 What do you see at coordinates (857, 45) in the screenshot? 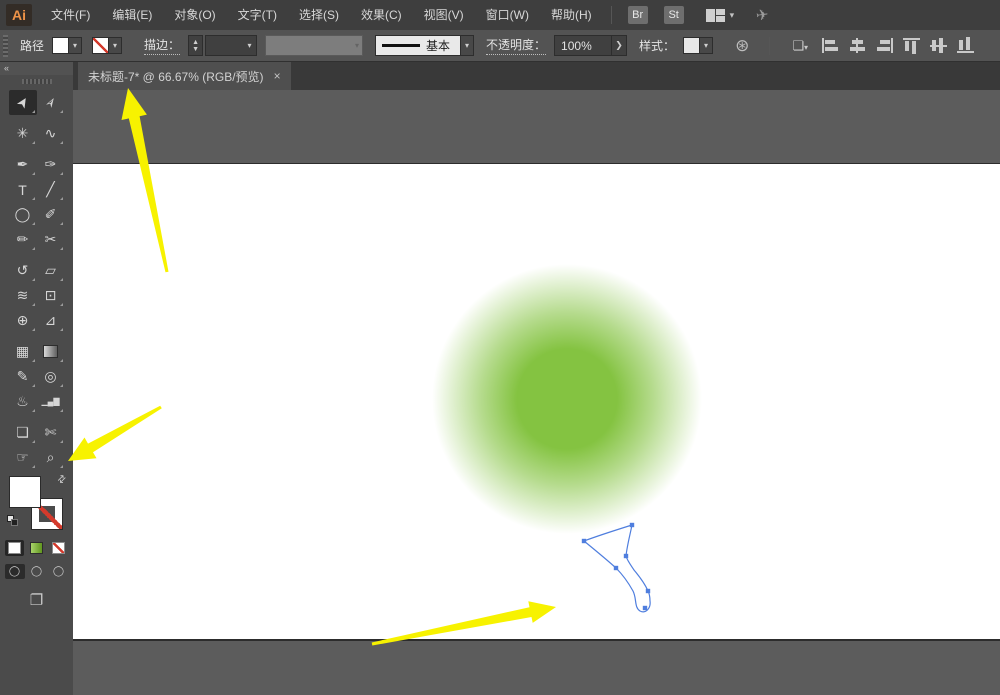
I see `horizontal-align-center-icon` at bounding box center [857, 45].